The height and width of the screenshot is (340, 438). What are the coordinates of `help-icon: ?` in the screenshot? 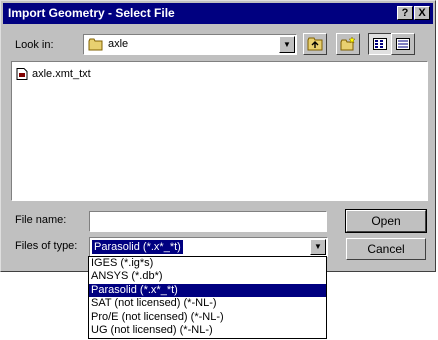 It's located at (405, 13).